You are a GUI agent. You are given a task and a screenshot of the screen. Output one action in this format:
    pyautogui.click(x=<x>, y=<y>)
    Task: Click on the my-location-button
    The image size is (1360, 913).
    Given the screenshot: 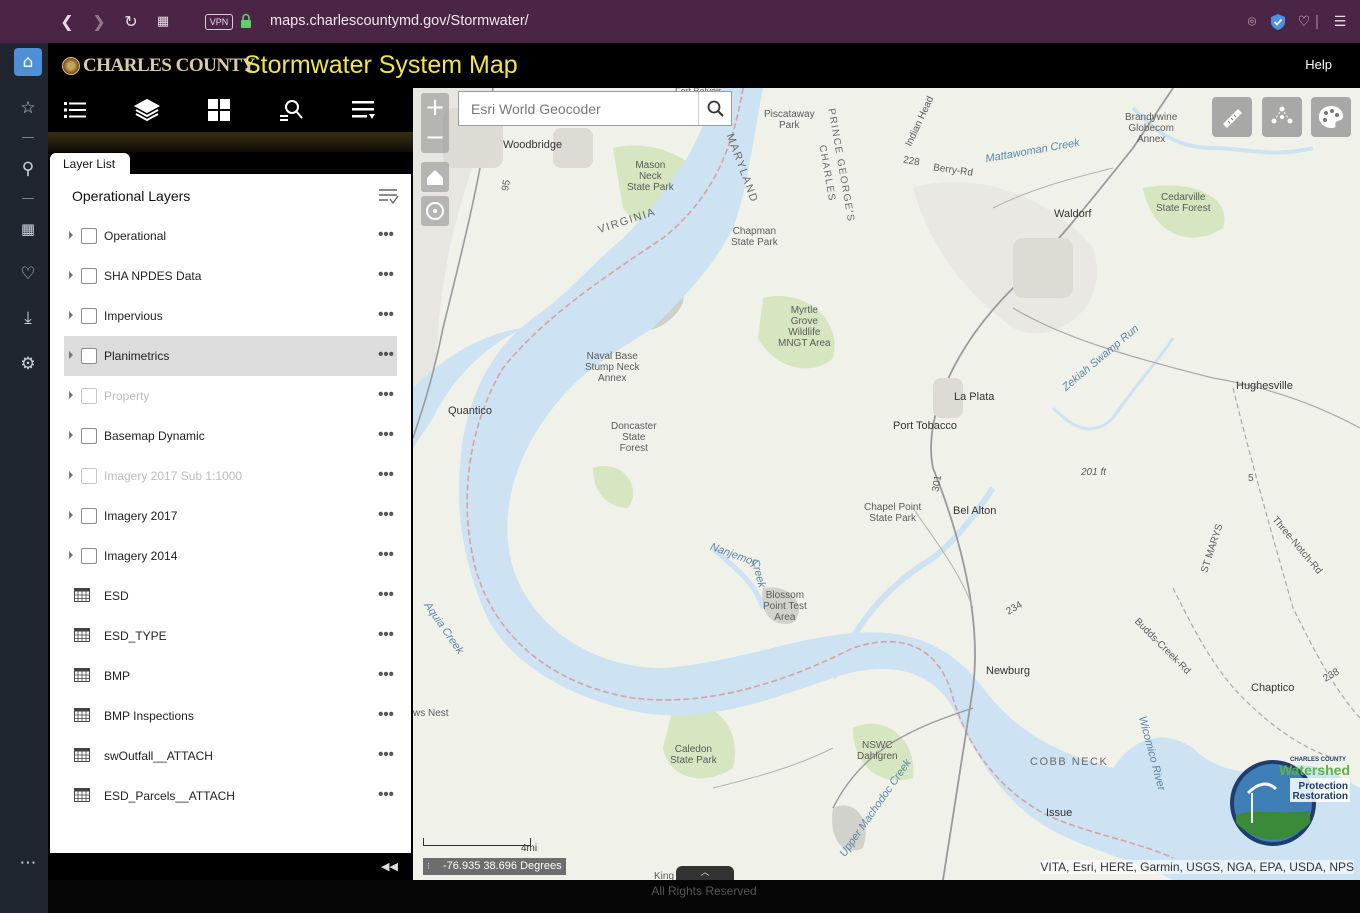 What is the action you would take?
    pyautogui.click(x=435, y=211)
    